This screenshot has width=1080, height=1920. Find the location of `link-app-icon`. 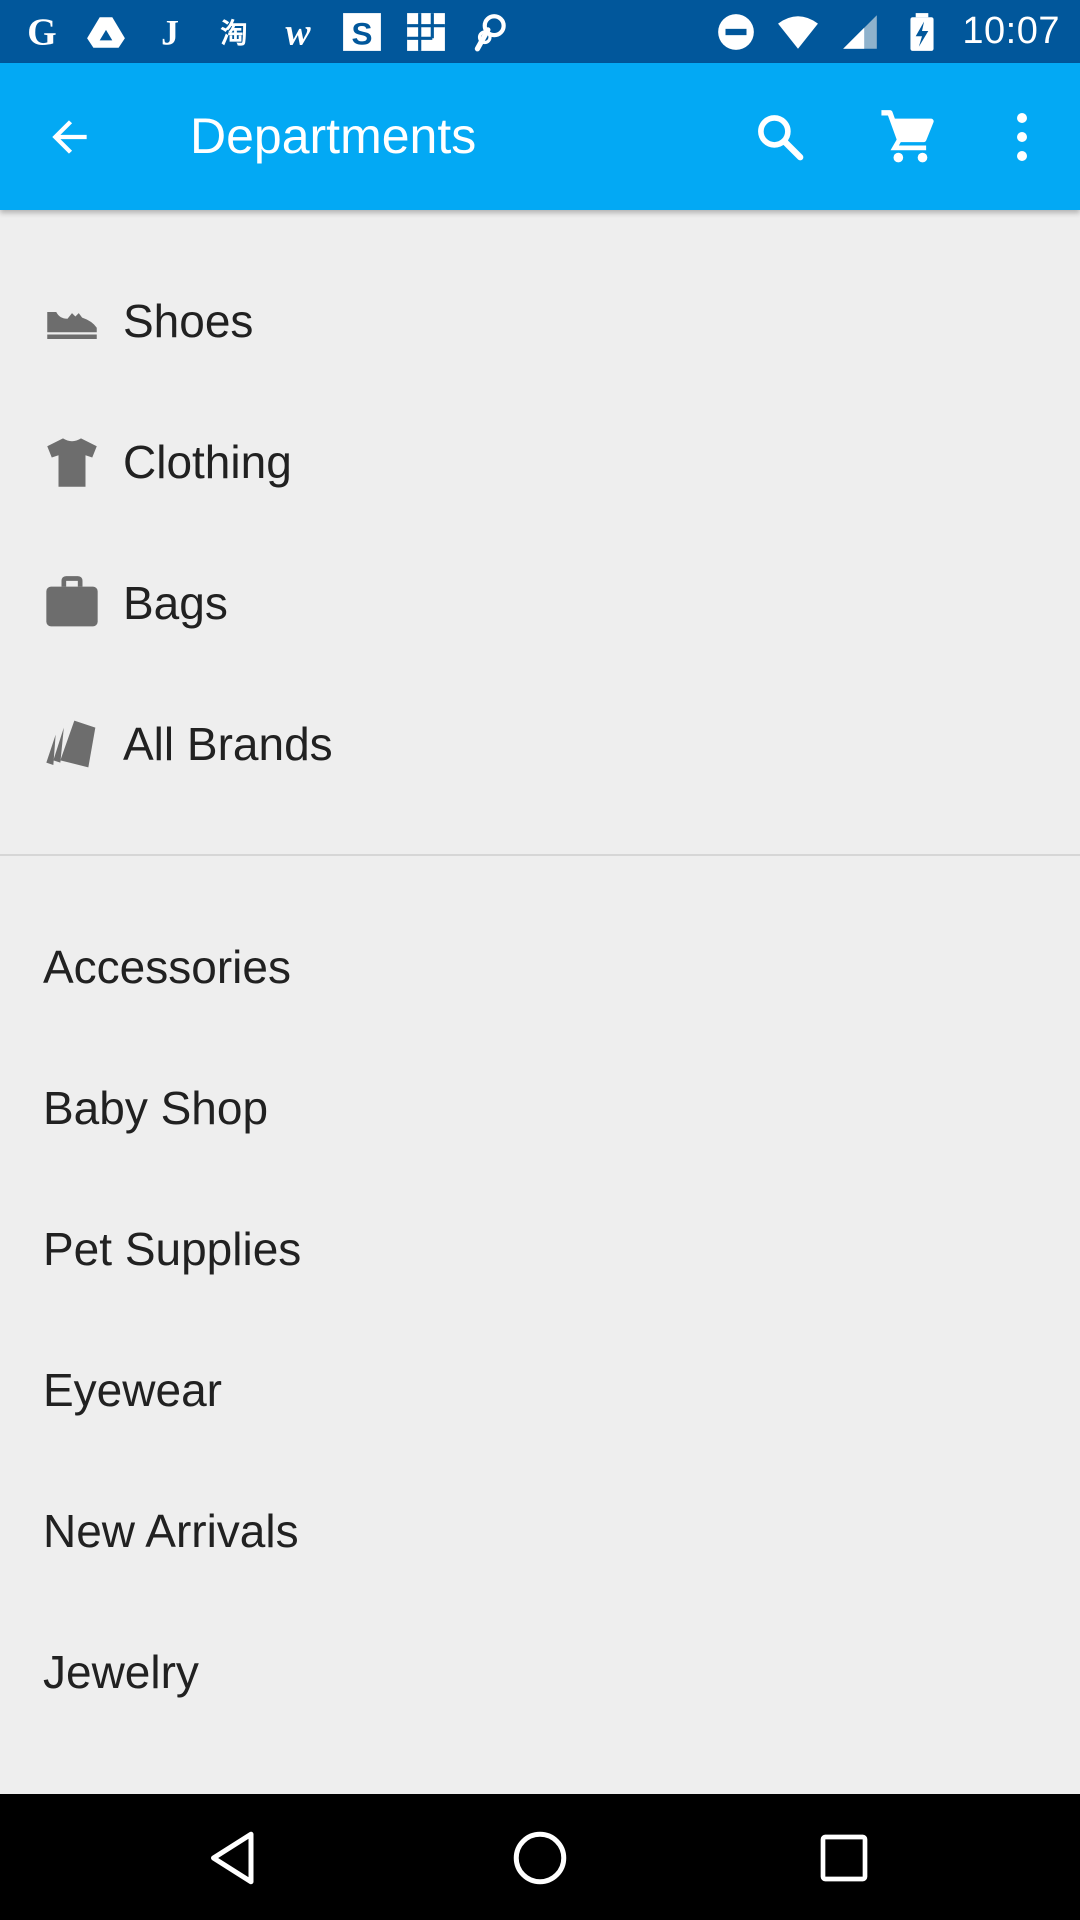

link-app-icon is located at coordinates (490, 32).